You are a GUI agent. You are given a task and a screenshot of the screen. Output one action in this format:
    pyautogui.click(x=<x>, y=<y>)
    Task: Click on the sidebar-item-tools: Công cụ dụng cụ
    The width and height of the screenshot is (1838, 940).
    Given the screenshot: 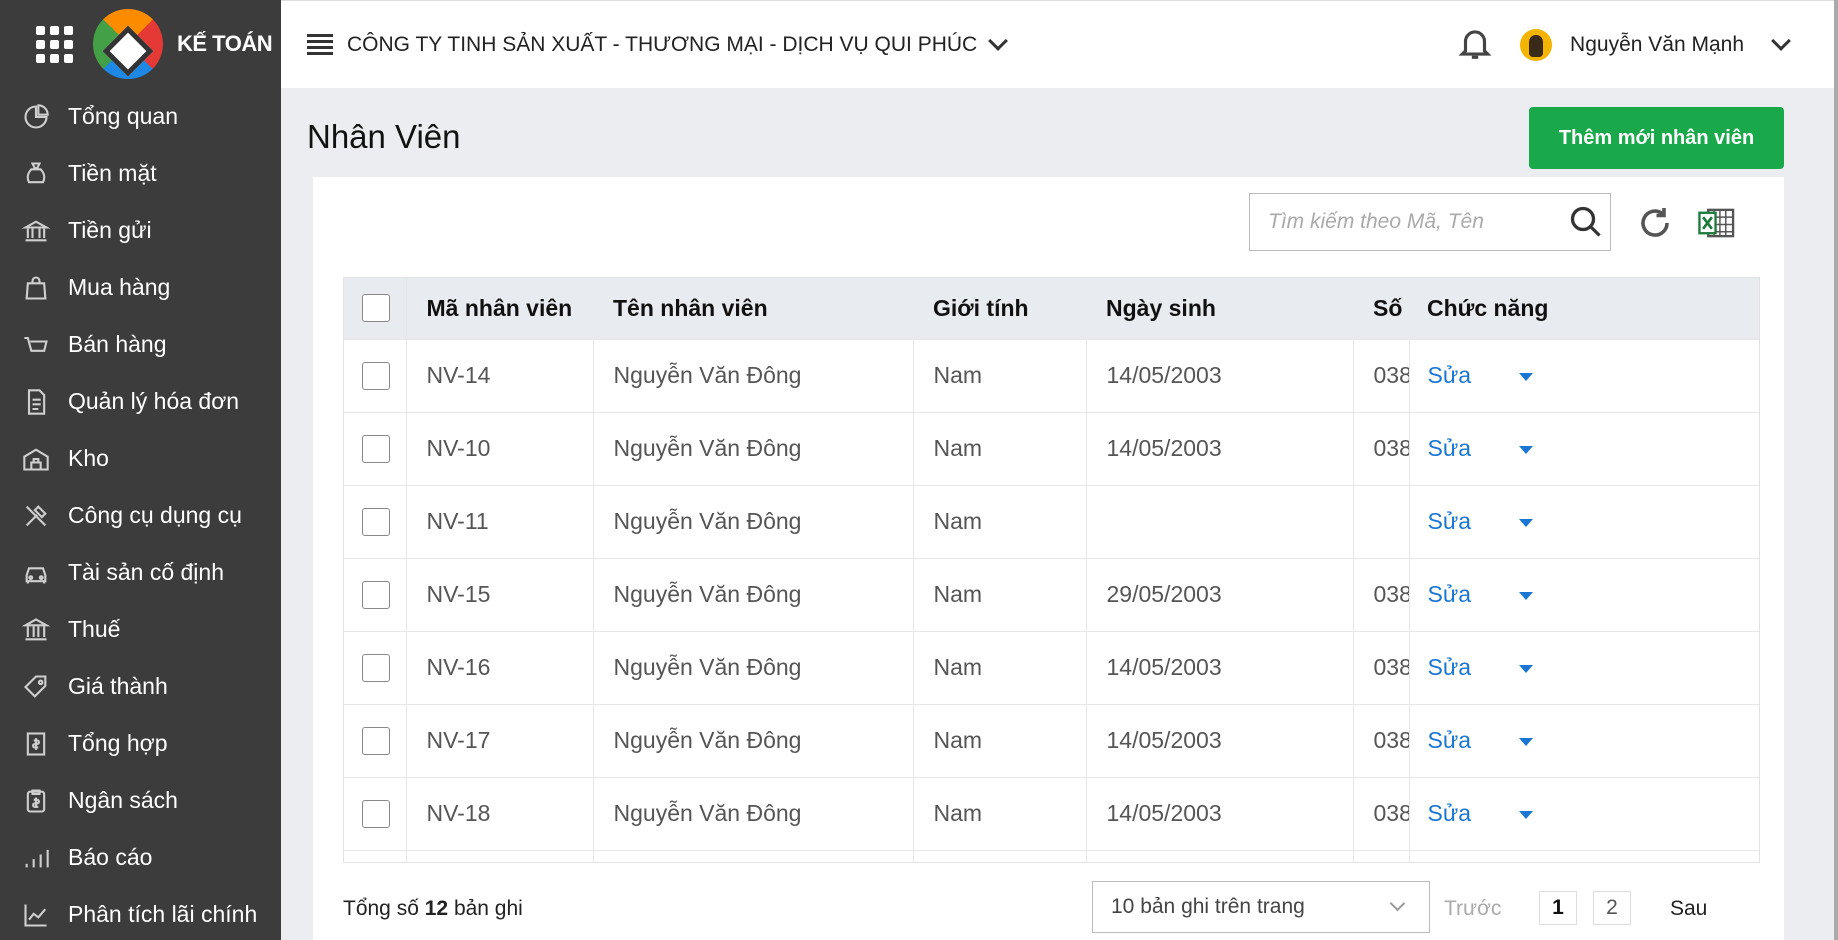 What is the action you would take?
    pyautogui.click(x=140, y=515)
    